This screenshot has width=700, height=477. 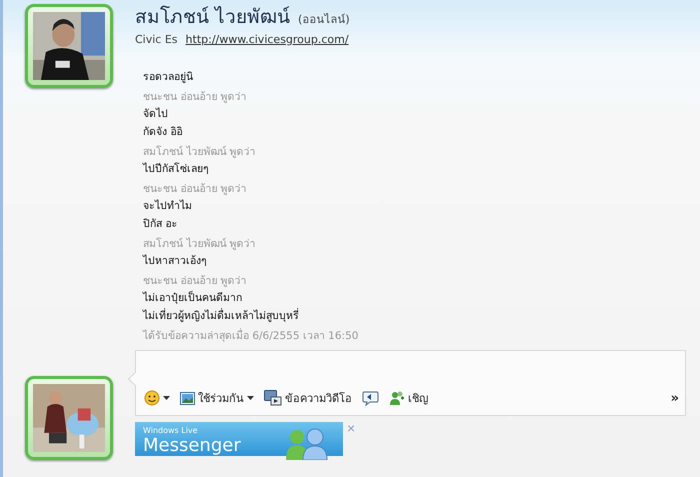 What do you see at coordinates (217, 398) in the screenshot?
I see `share-button: ใช้ร่วมกัน` at bounding box center [217, 398].